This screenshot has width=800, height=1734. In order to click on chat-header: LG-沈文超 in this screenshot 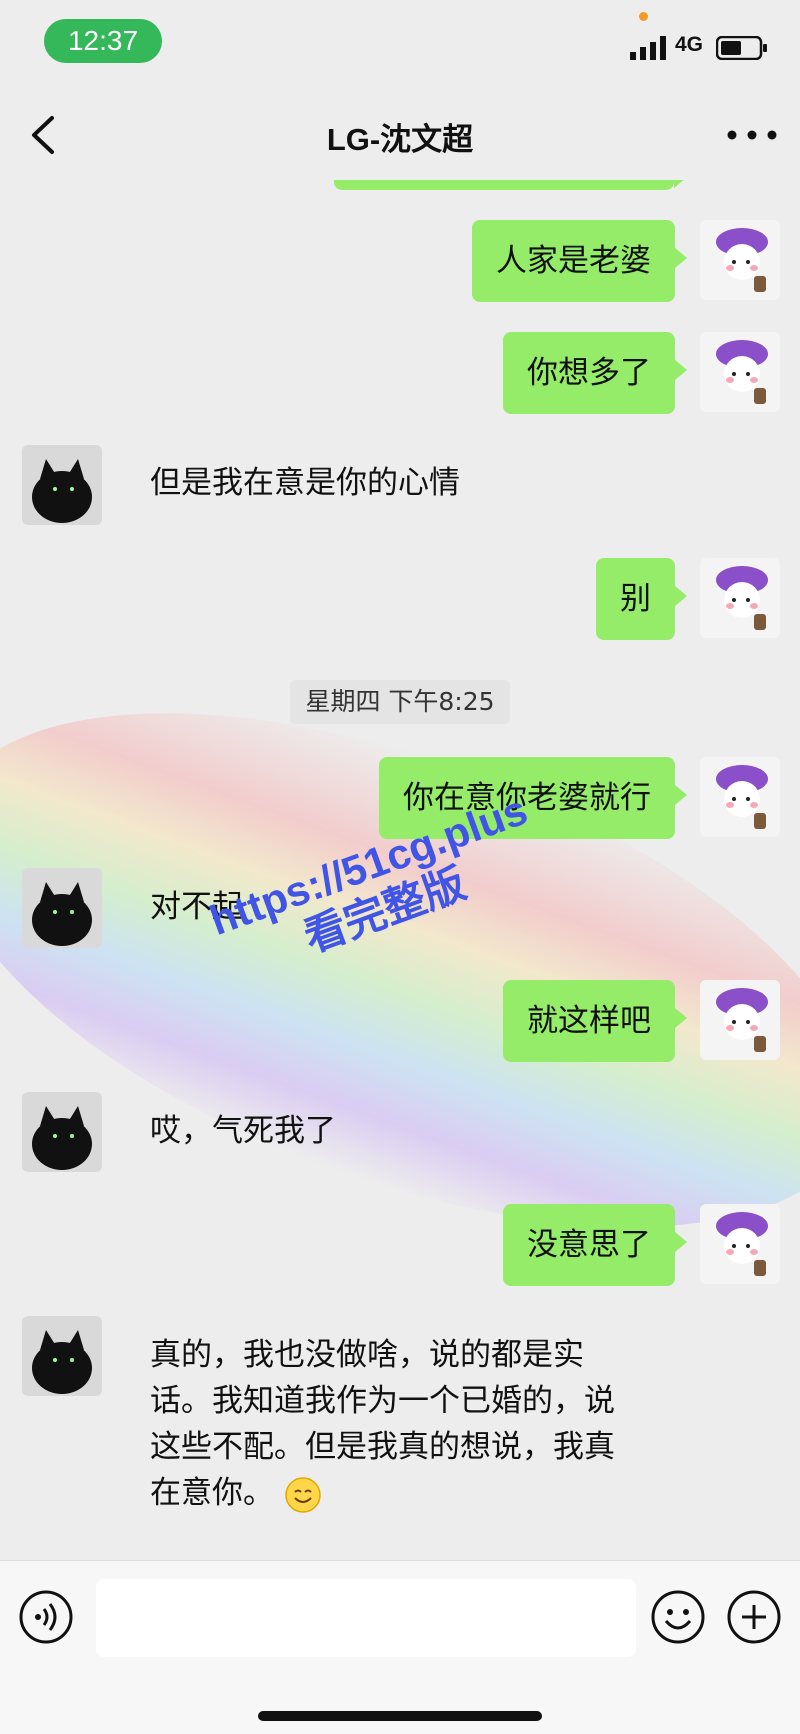, I will do `click(400, 135)`.